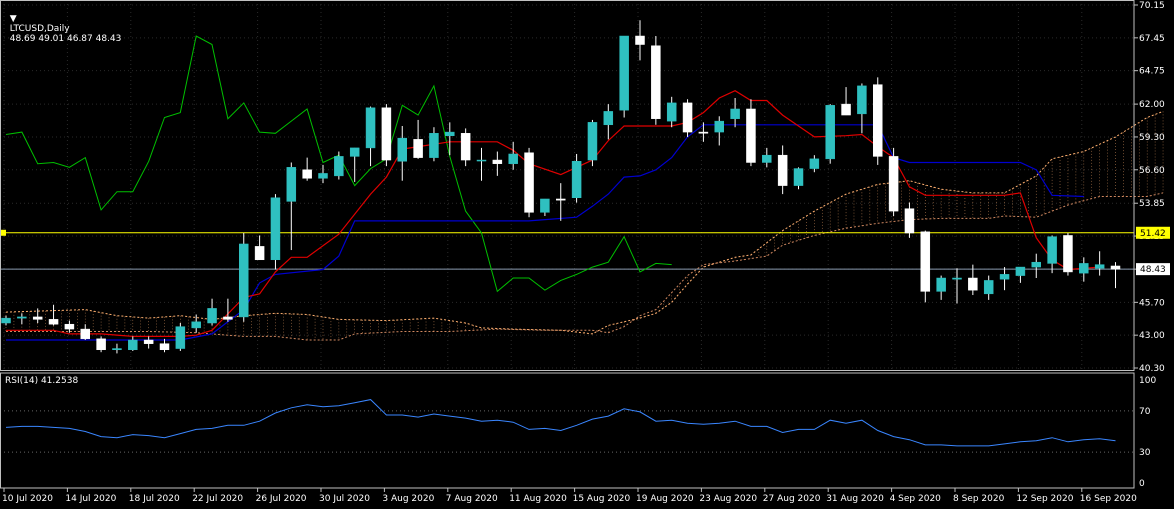 This screenshot has height=509, width=1174. Describe the element at coordinates (13, 19) in the screenshot. I see `dropdown-triangle-icon: ▼` at that location.